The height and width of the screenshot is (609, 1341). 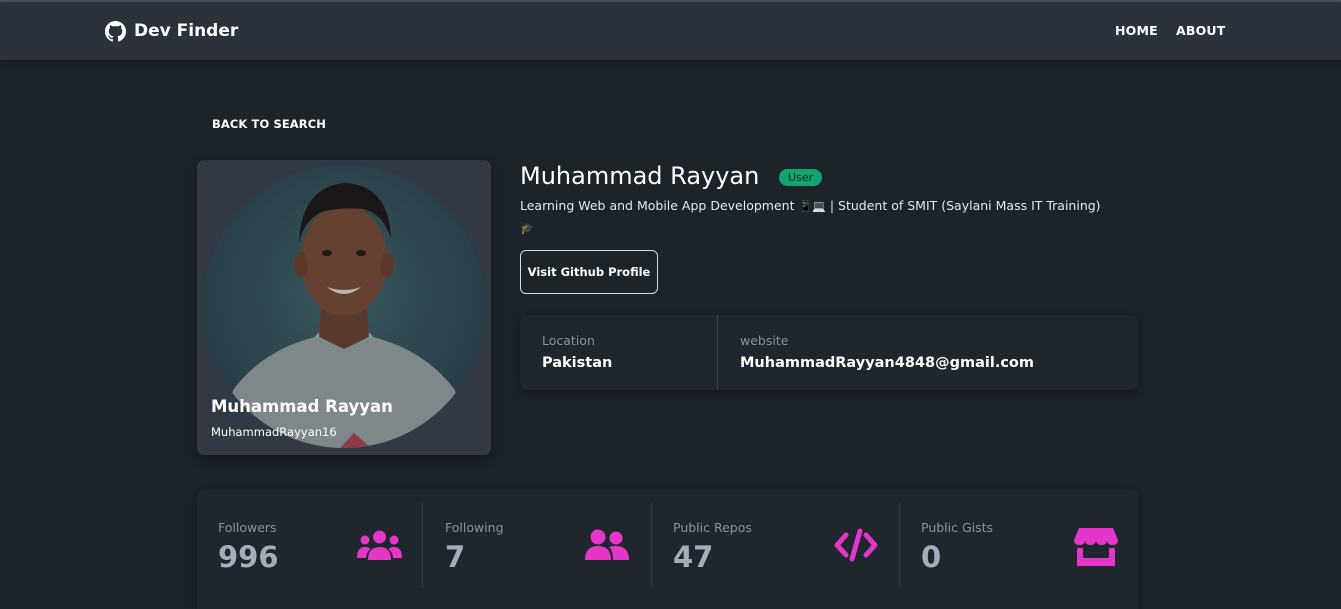 I want to click on website-label: website, so click(x=764, y=340).